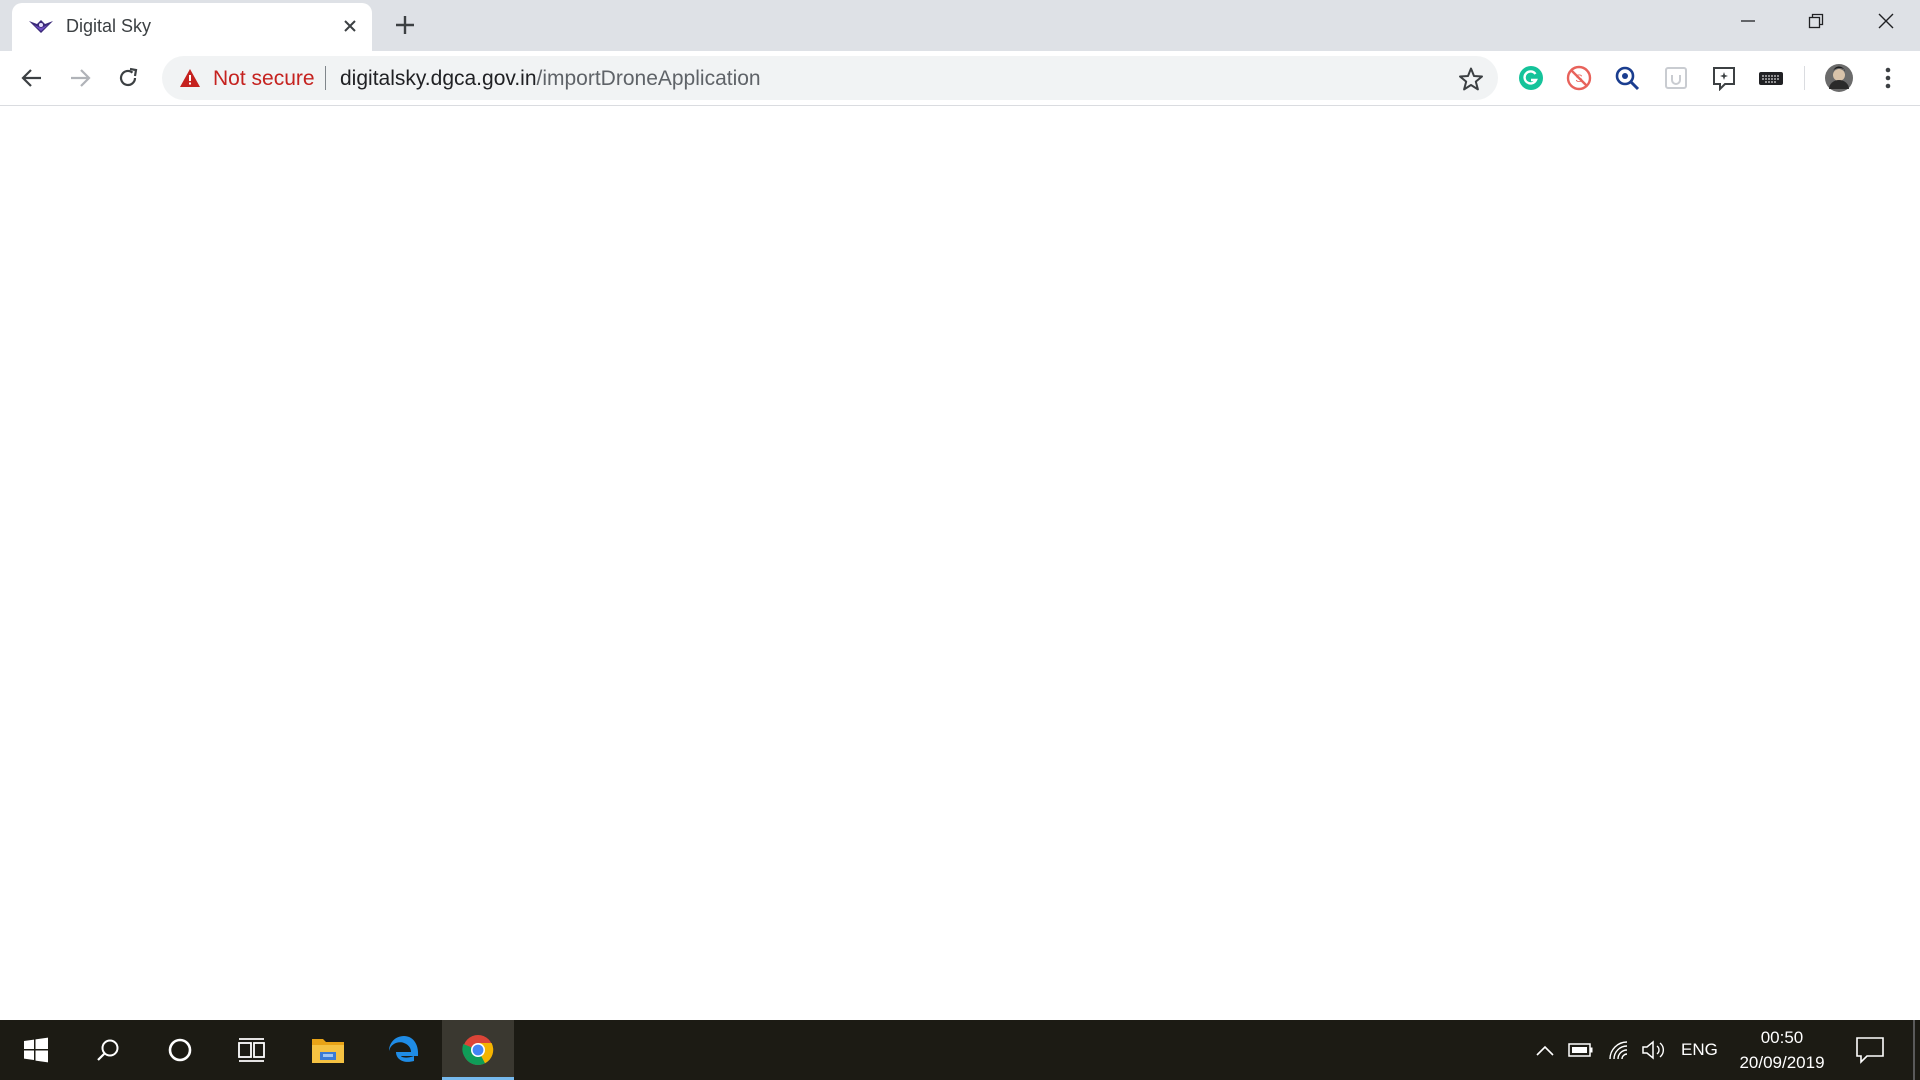 The width and height of the screenshot is (1920, 1080). I want to click on system-clock: 00:50 20/09/2019, so click(1782, 1050).